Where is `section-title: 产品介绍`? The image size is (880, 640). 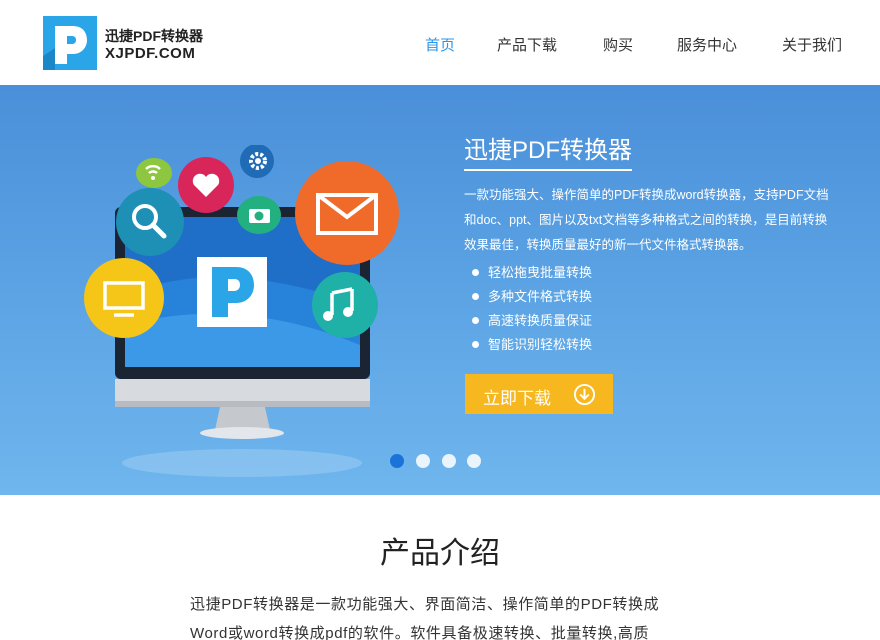
section-title: 产品介绍 is located at coordinates (440, 553).